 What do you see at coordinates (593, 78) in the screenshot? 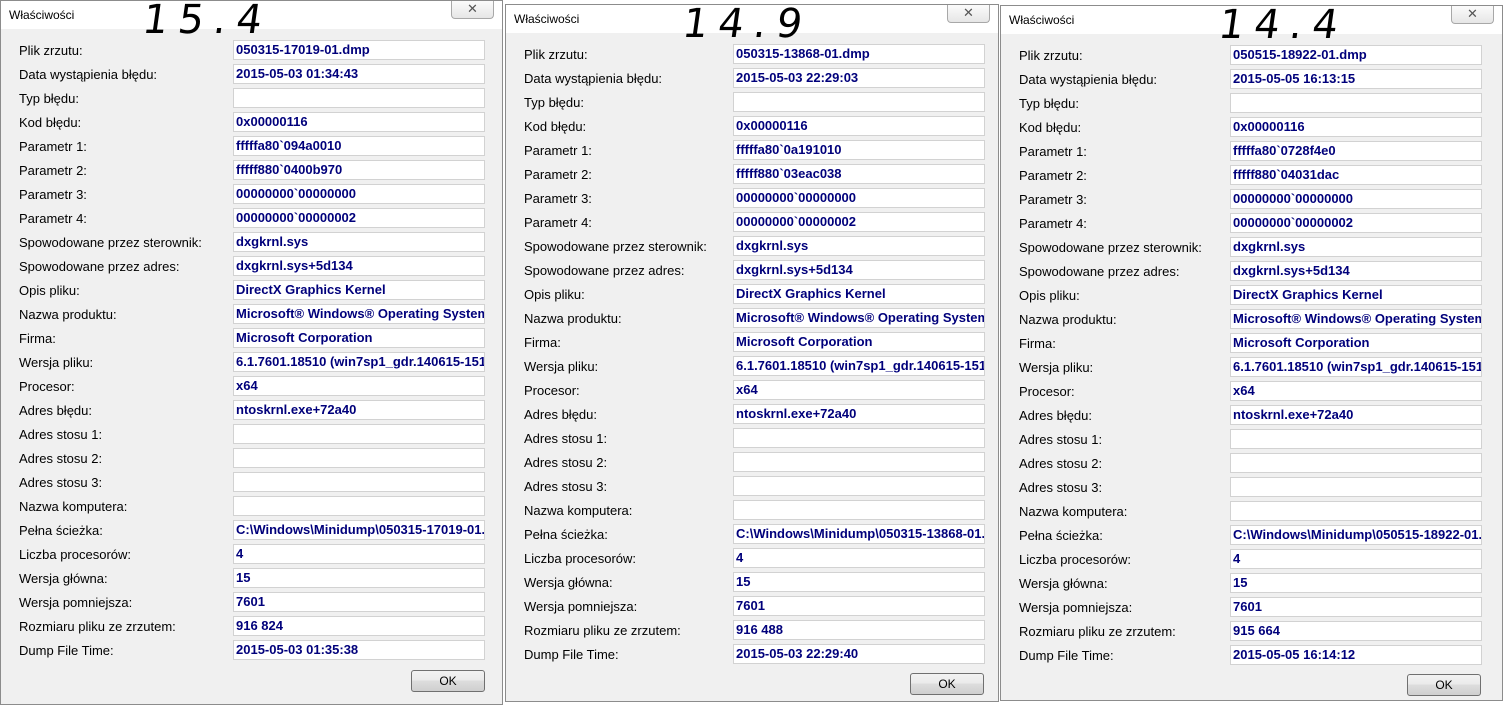
I see `property-label: Data wystąpienia błędu:` at bounding box center [593, 78].